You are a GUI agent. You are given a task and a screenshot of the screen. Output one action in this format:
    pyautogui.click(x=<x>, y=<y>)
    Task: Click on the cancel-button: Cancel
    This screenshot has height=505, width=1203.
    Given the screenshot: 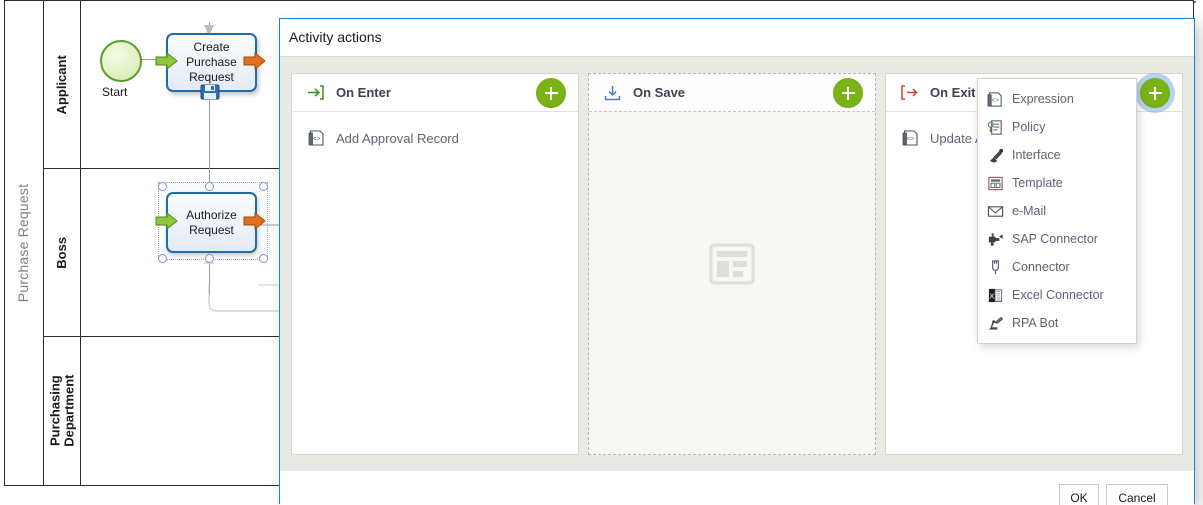 What is the action you would take?
    pyautogui.click(x=1137, y=494)
    